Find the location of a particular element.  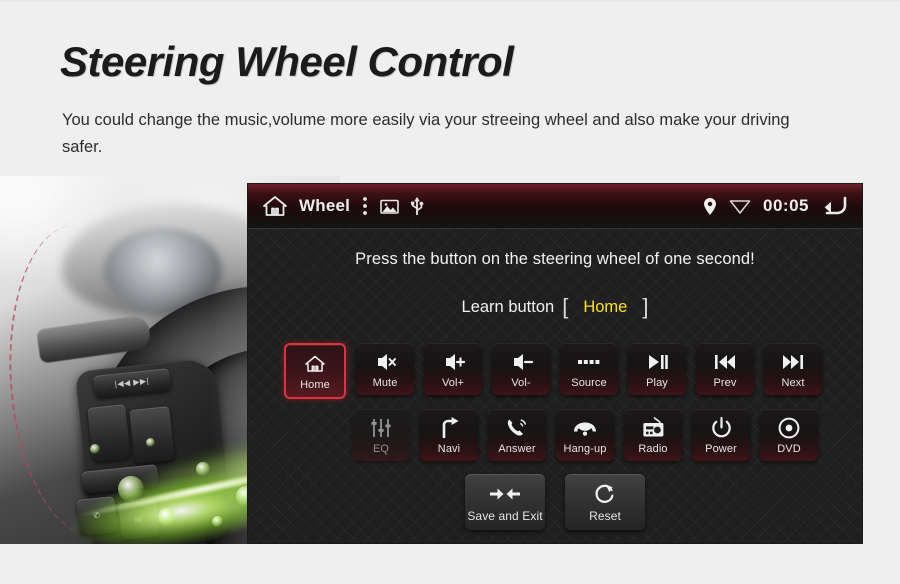

phone-hangup-icon is located at coordinates (585, 428).